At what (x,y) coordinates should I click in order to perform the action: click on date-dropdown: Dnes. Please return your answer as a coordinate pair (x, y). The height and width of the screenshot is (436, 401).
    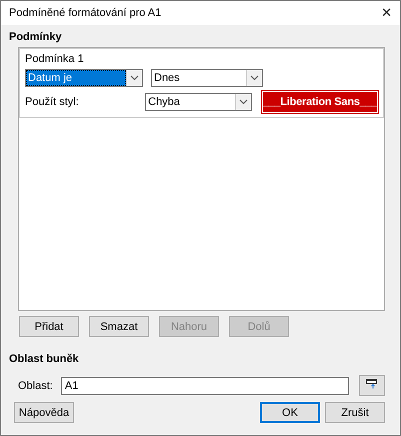
    Looking at the image, I should click on (207, 78).